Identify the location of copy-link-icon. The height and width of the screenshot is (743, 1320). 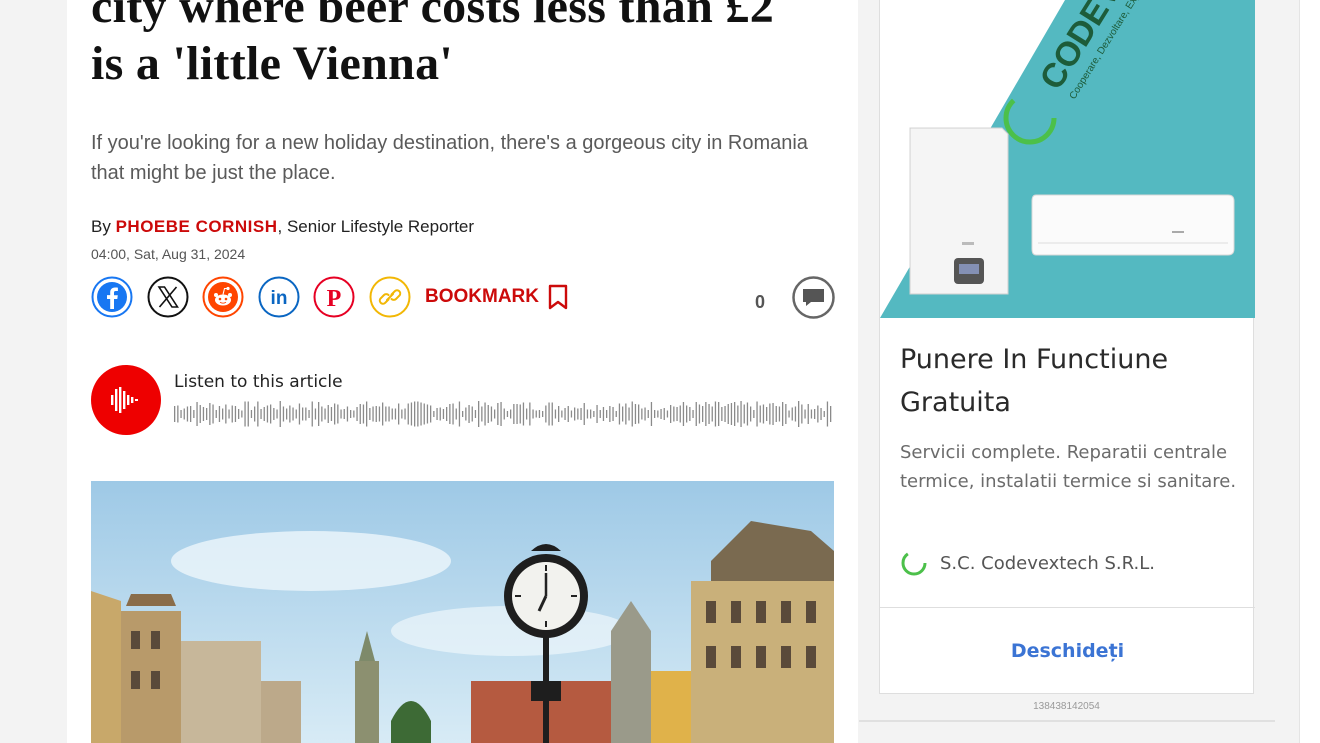
(390, 297).